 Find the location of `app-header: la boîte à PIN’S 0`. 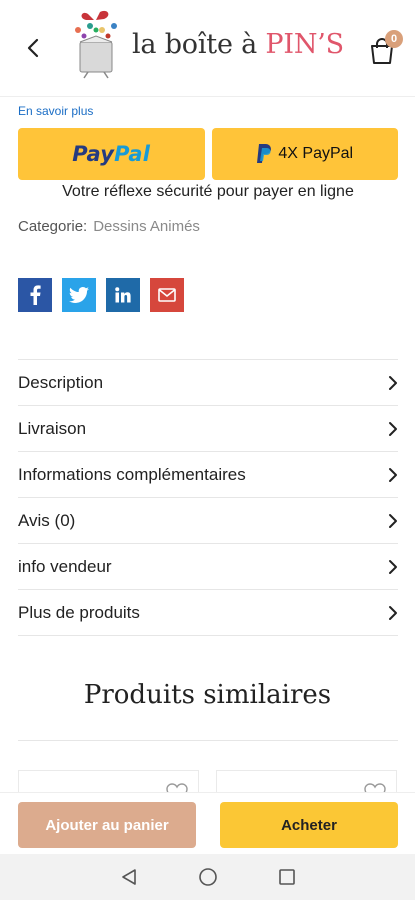

app-header: la boîte à PIN’S 0 is located at coordinates (207, 48).